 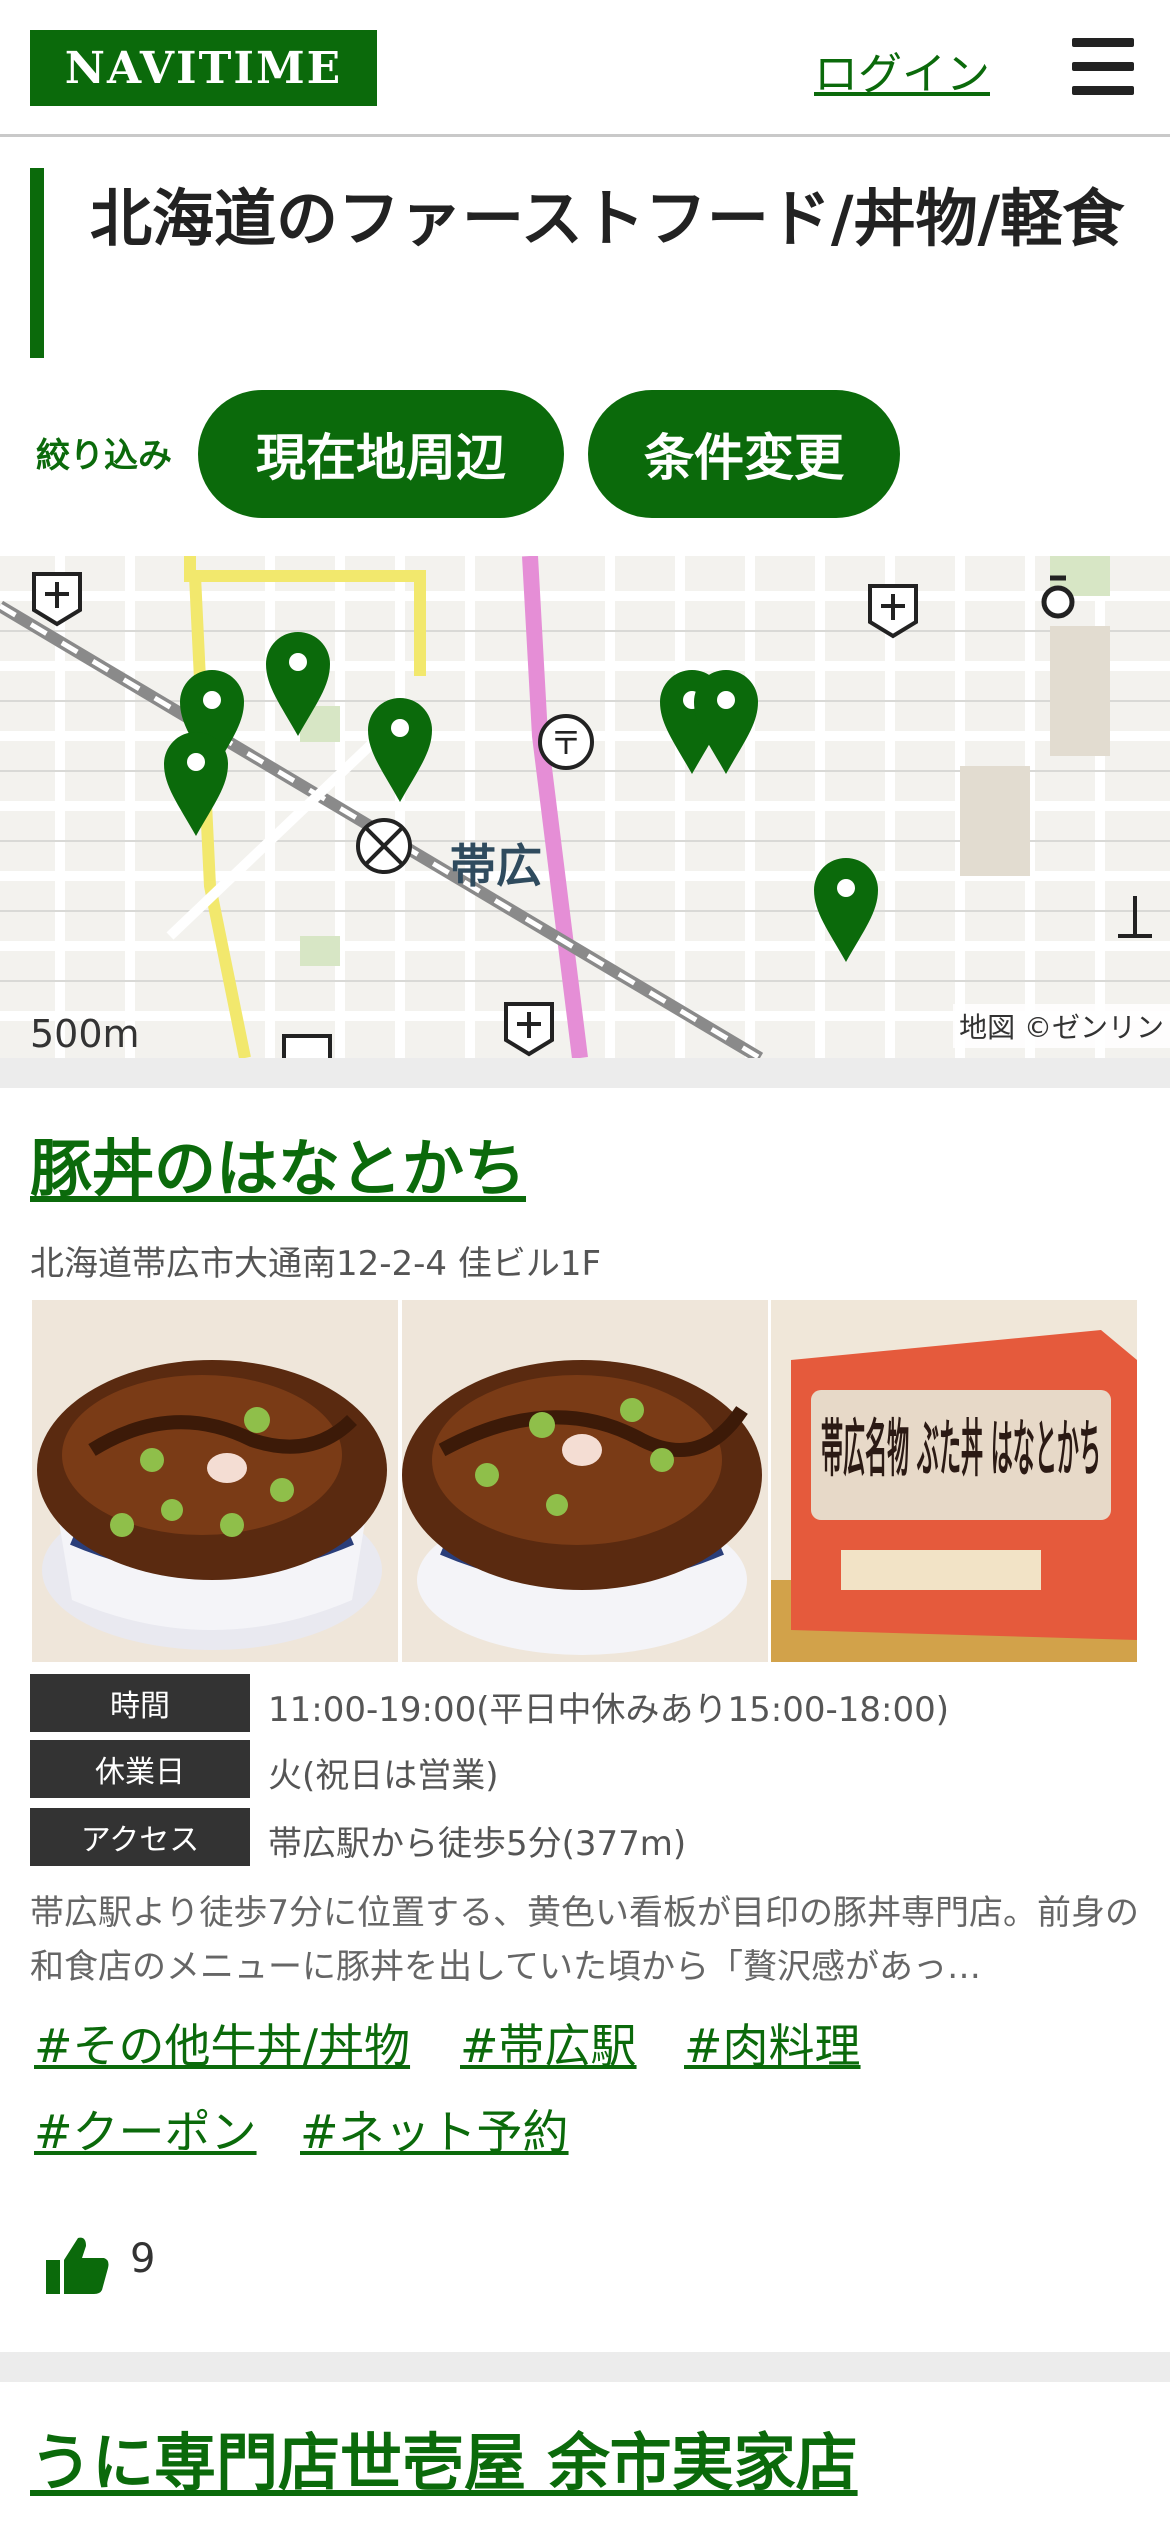 I want to click on box-label: 帯広名物 ぶた丼 はなとかち, so click(x=961, y=1448).